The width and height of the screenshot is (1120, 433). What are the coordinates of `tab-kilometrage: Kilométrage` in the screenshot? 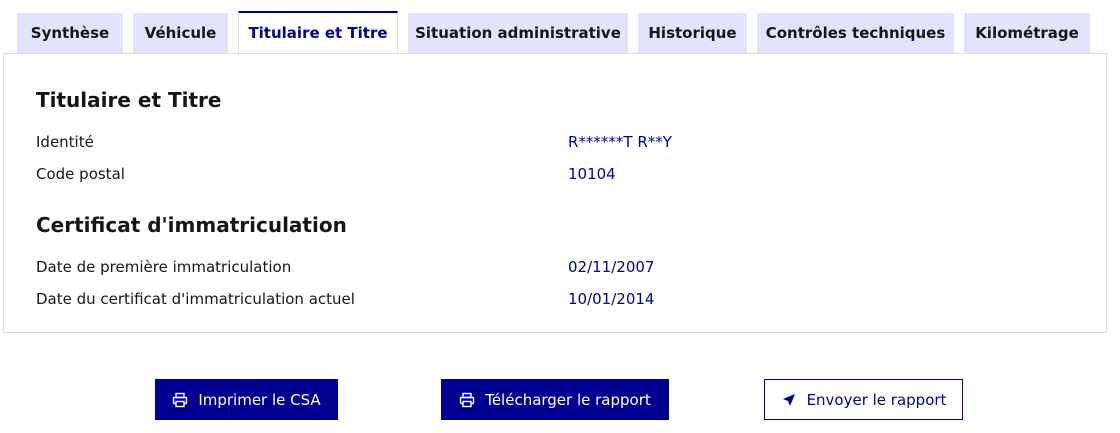 It's located at (1027, 33).